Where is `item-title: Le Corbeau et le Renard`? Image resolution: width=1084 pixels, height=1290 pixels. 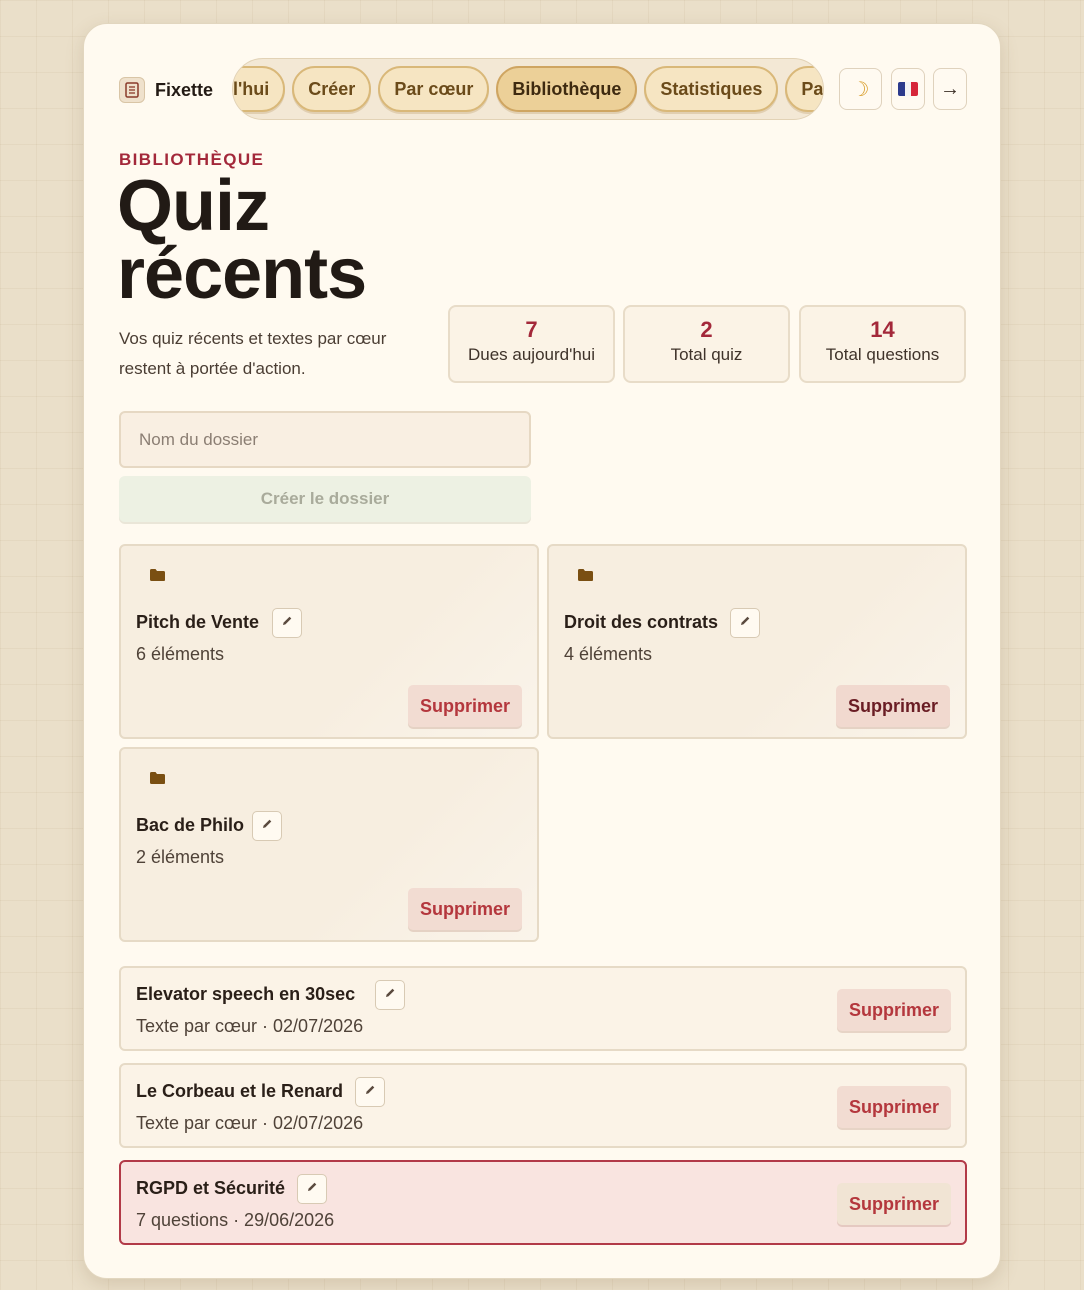 item-title: Le Corbeau et le Renard is located at coordinates (240, 1091).